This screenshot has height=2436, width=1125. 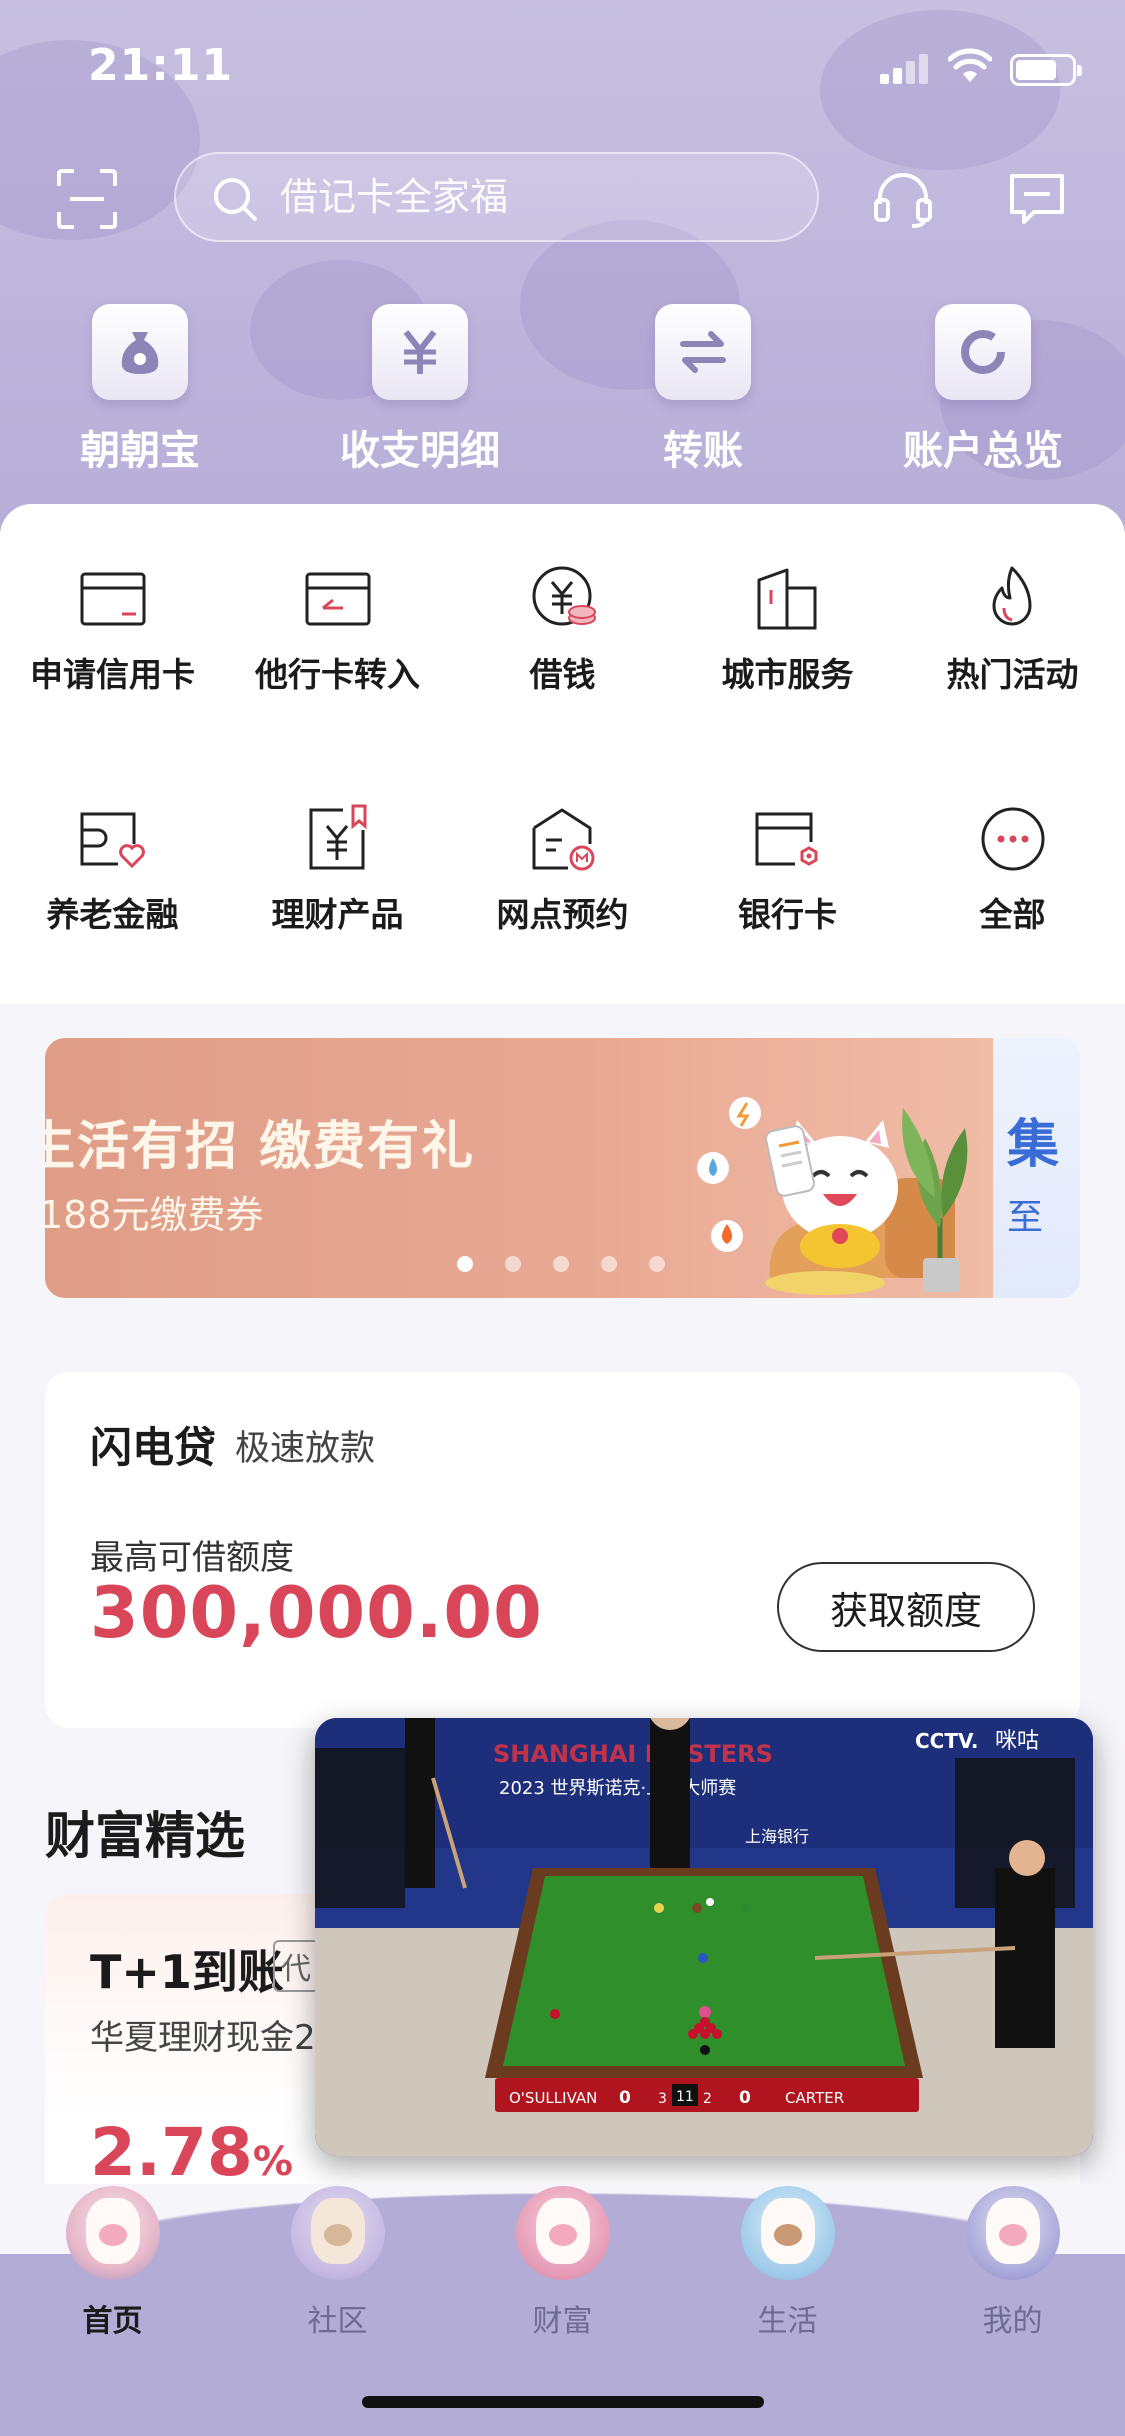 I want to click on product-rate-unit: %, so click(x=272, y=2162).